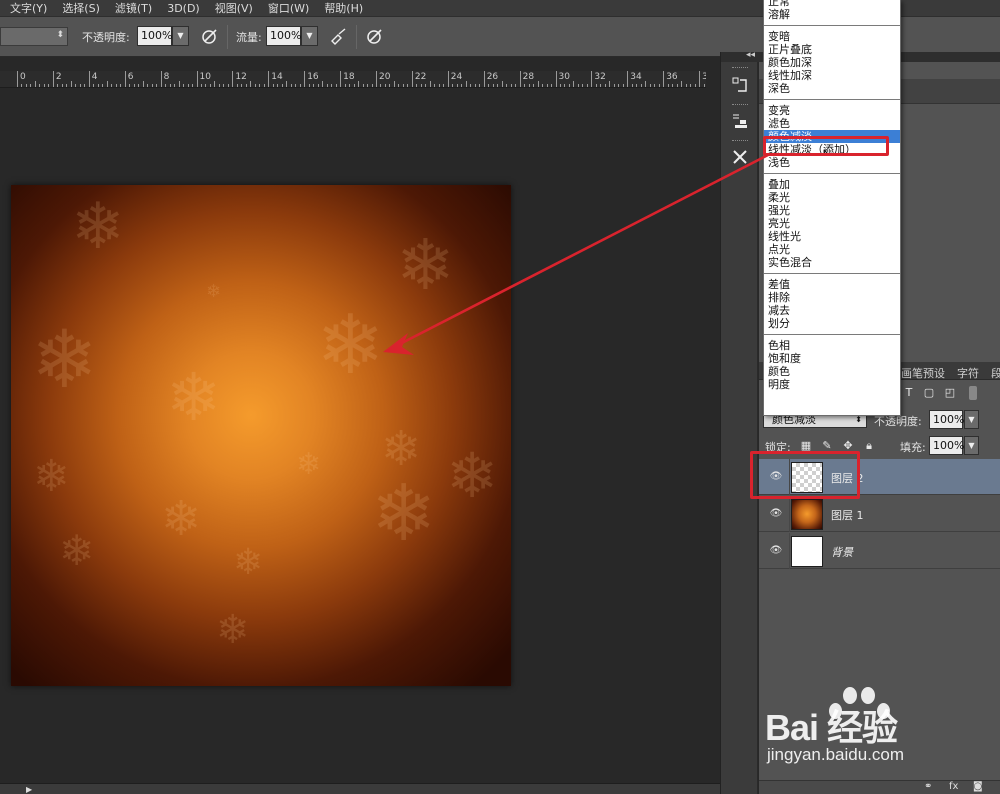 The width and height of the screenshot is (1000, 794). Describe the element at coordinates (789, 514) in the screenshot. I see `divider` at that location.